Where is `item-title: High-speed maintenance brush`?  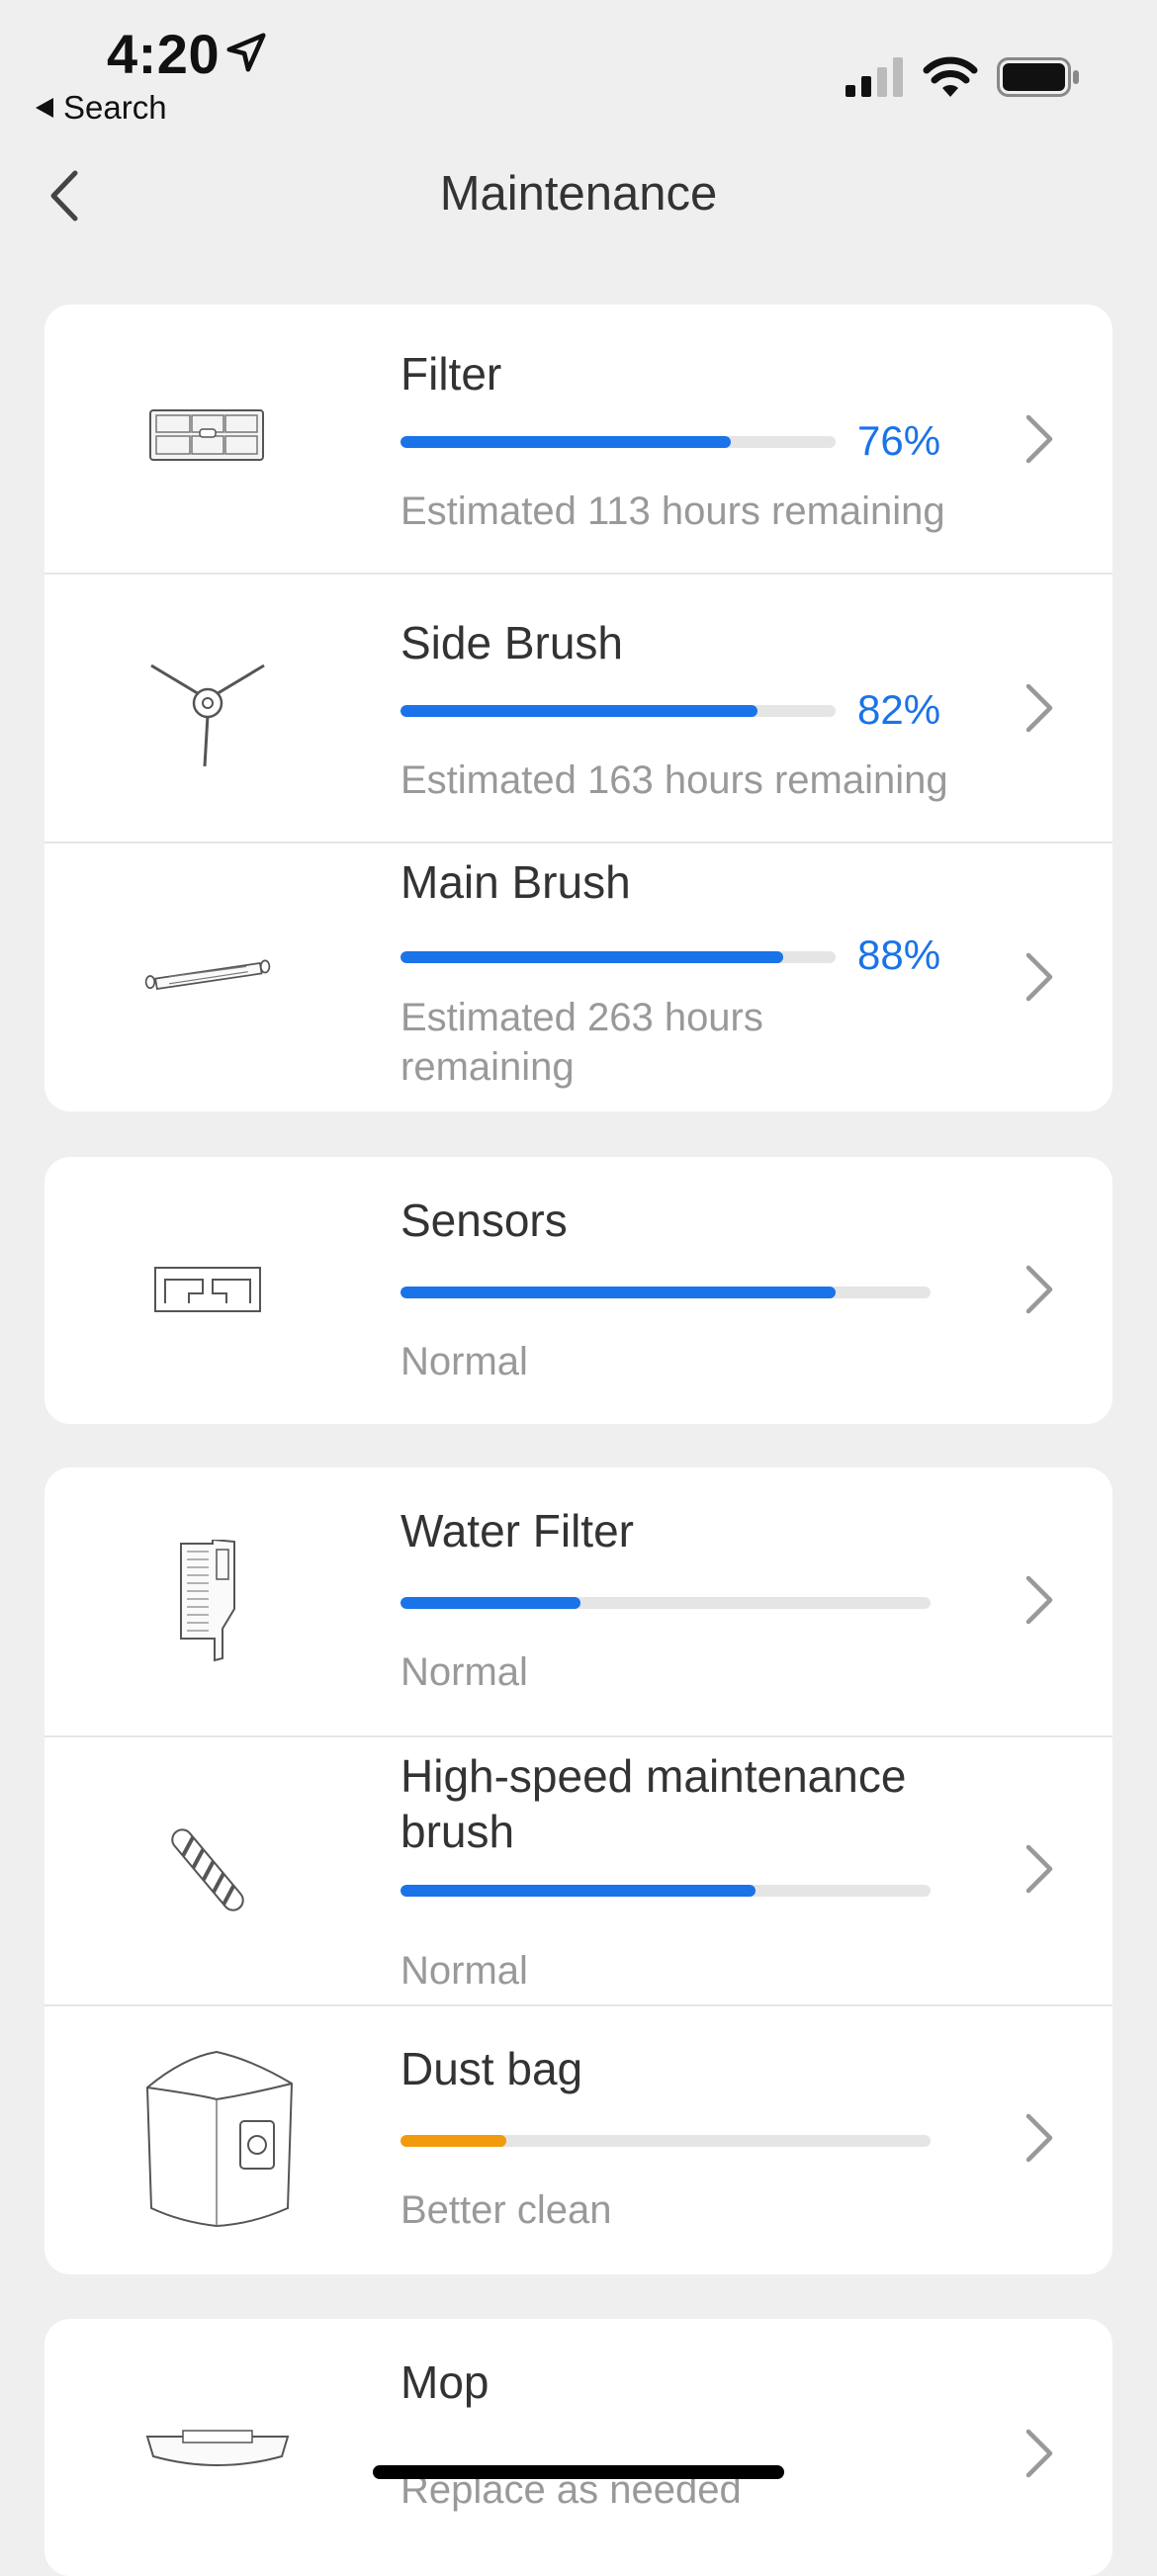 item-title: High-speed maintenance brush is located at coordinates (653, 1803).